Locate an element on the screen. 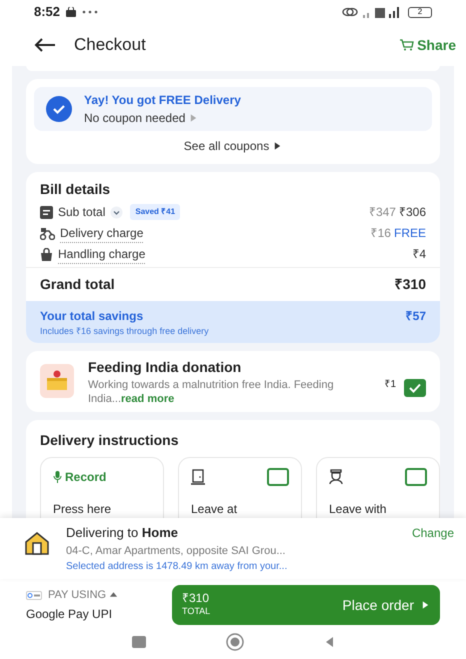 This screenshot has height=659, width=466. coupon-title: Yay! You got FREE Delivery is located at coordinates (162, 100).